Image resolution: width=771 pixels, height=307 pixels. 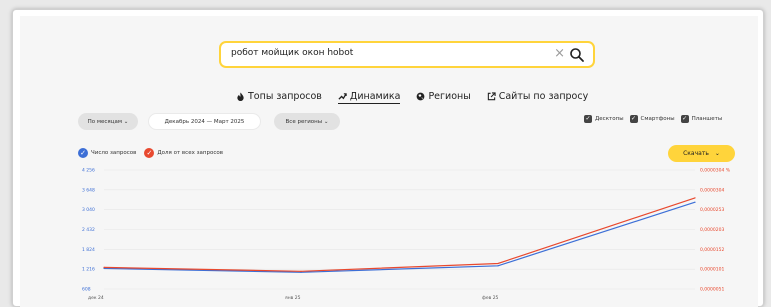 What do you see at coordinates (712, 250) in the screenshot?
I see `y-right-tick-label: 0,0000152` at bounding box center [712, 250].